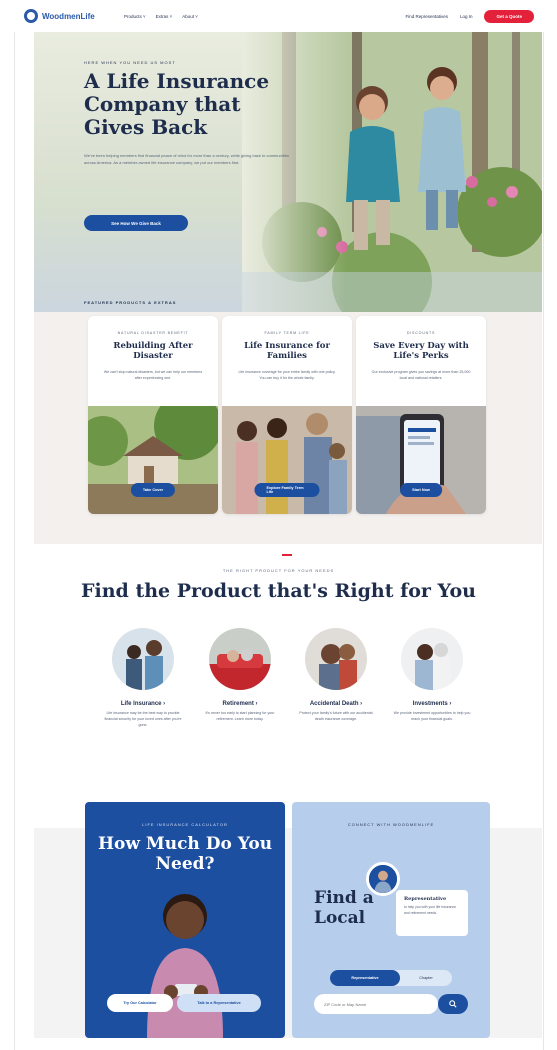  Describe the element at coordinates (135, 16) in the screenshot. I see `nav-item-products: Products ˅` at that location.